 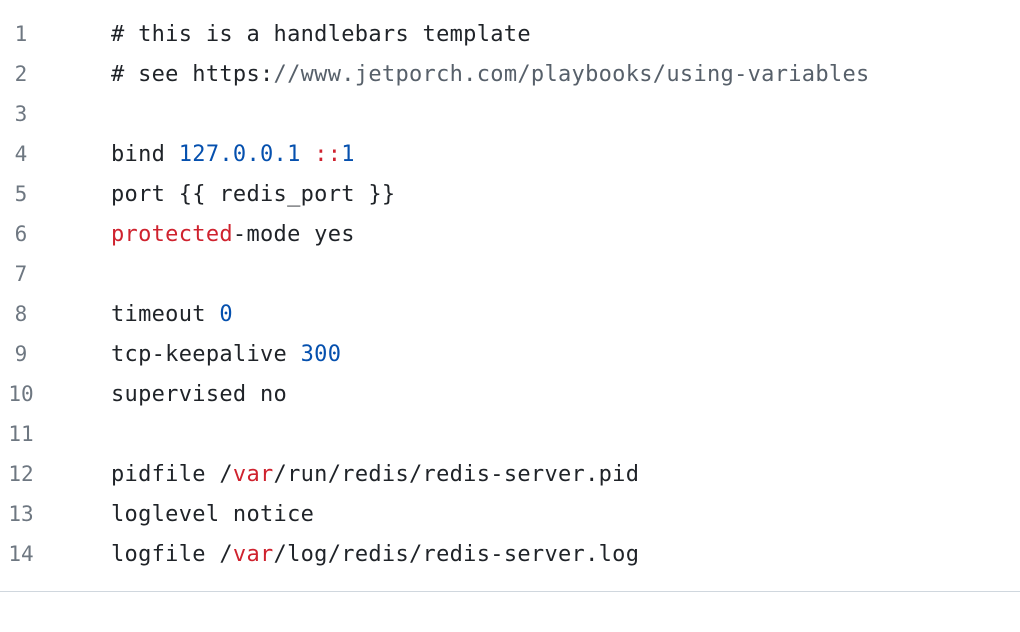 I want to click on code-line: 1 # this is a handlebars template, so click(x=510, y=34).